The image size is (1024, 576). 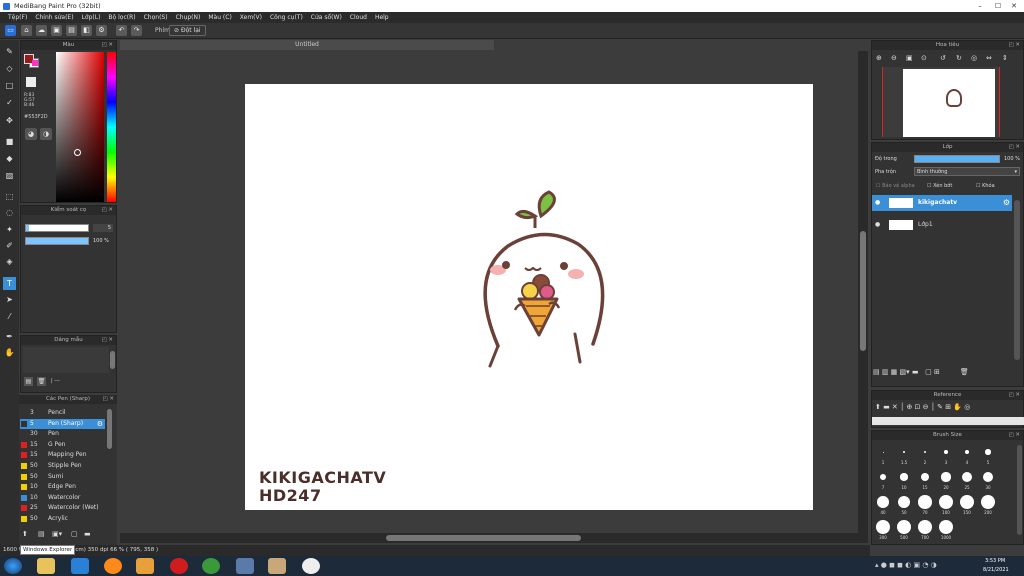 What do you see at coordinates (62, 466) in the screenshot?
I see `brush-list-item: 50 Stipple Pen` at bounding box center [62, 466].